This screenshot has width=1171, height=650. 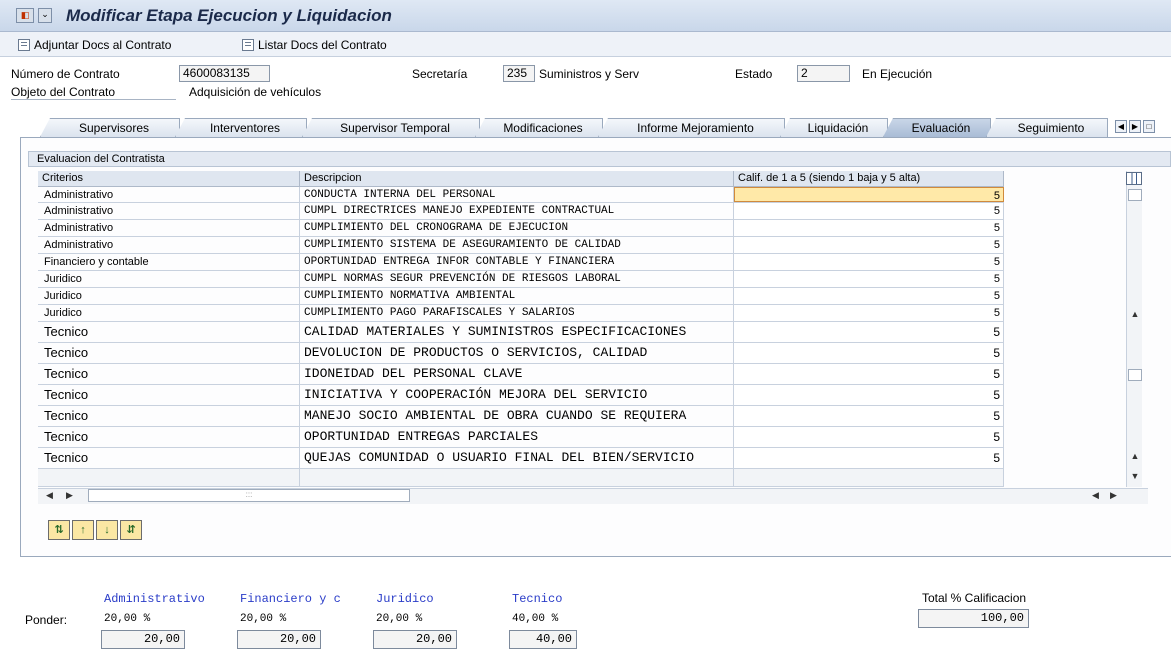 What do you see at coordinates (131, 530) in the screenshot?
I see `deselect-all-button: ⇵` at bounding box center [131, 530].